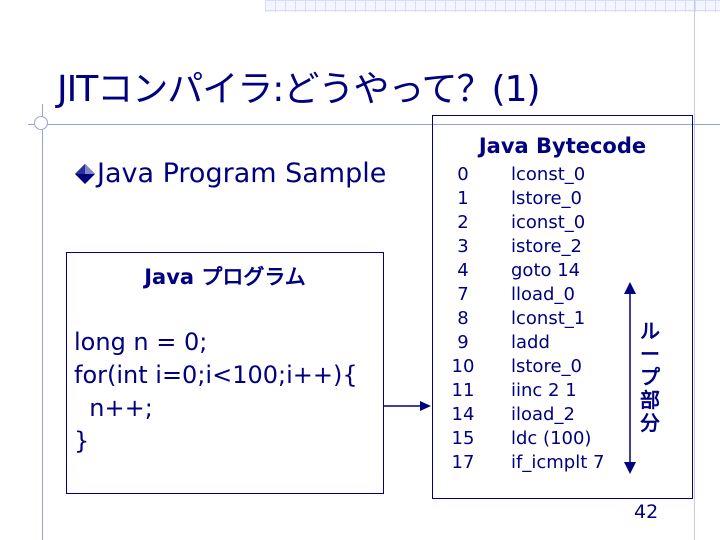  Describe the element at coordinates (299, 89) in the screenshot. I see `slide-title: JITコンパイラ:どうやって？(1)` at that location.